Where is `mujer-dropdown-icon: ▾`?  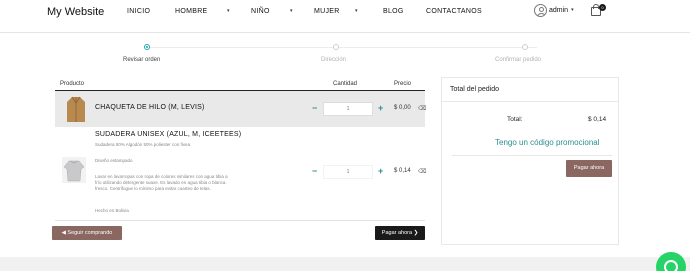
mujer-dropdown-icon: ▾ is located at coordinates (356, 11).